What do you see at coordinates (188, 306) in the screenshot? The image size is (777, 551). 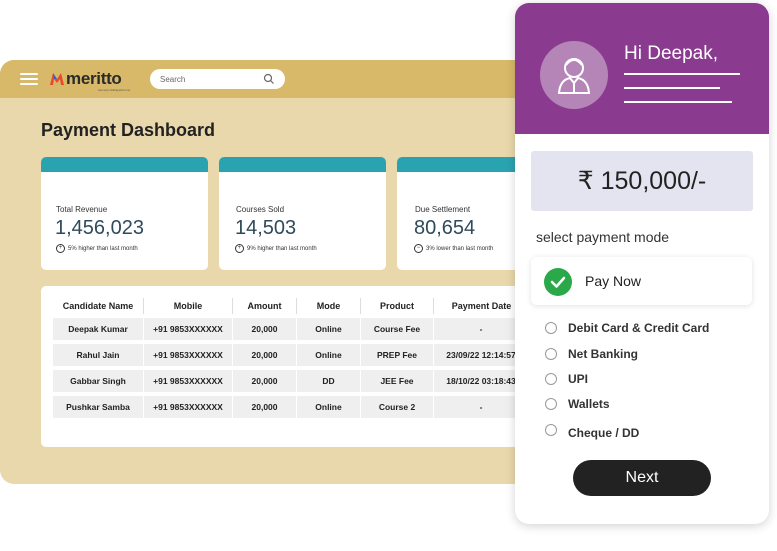 I see `column-header: Mobile` at bounding box center [188, 306].